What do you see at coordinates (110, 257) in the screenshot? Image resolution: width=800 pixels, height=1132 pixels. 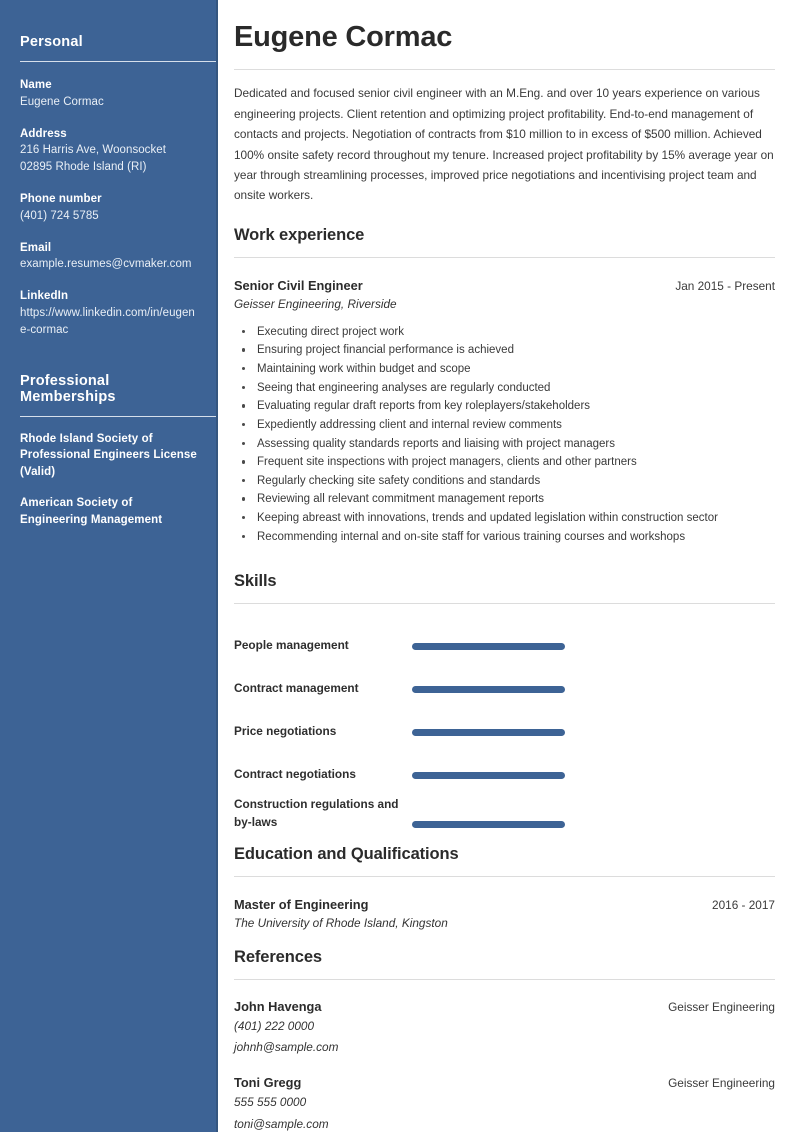 I see `sidebar-field-email: Email example.resumes@cvmaker.com` at bounding box center [110, 257].